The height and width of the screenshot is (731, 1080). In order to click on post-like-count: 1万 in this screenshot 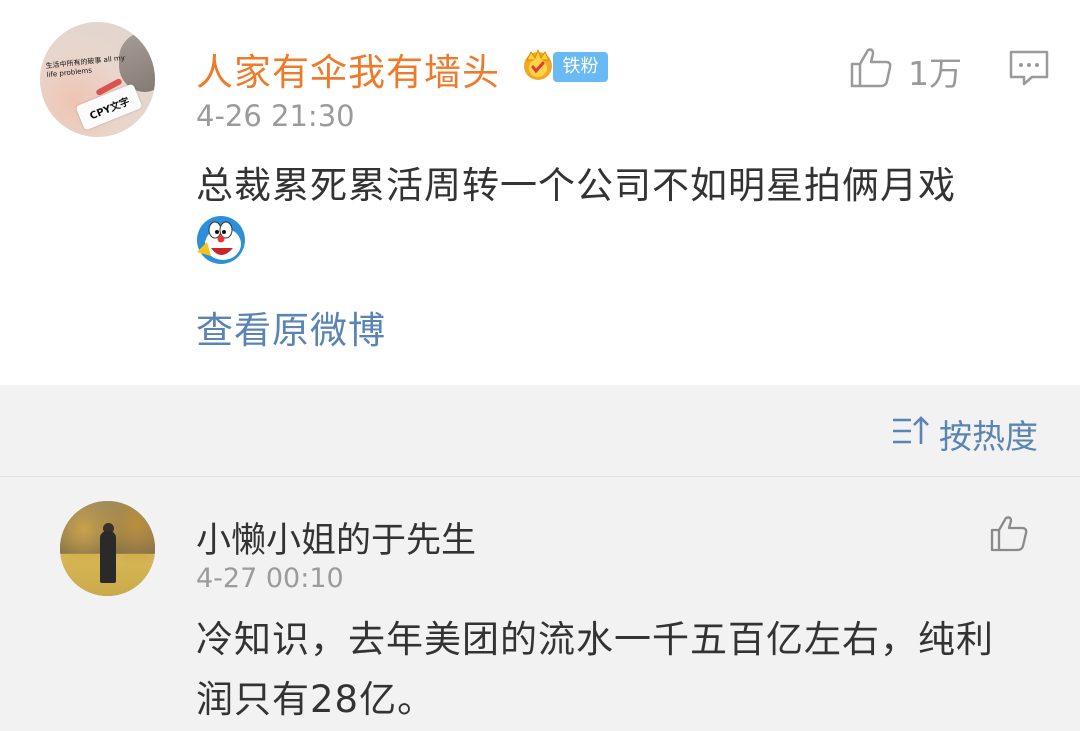, I will do `click(935, 71)`.